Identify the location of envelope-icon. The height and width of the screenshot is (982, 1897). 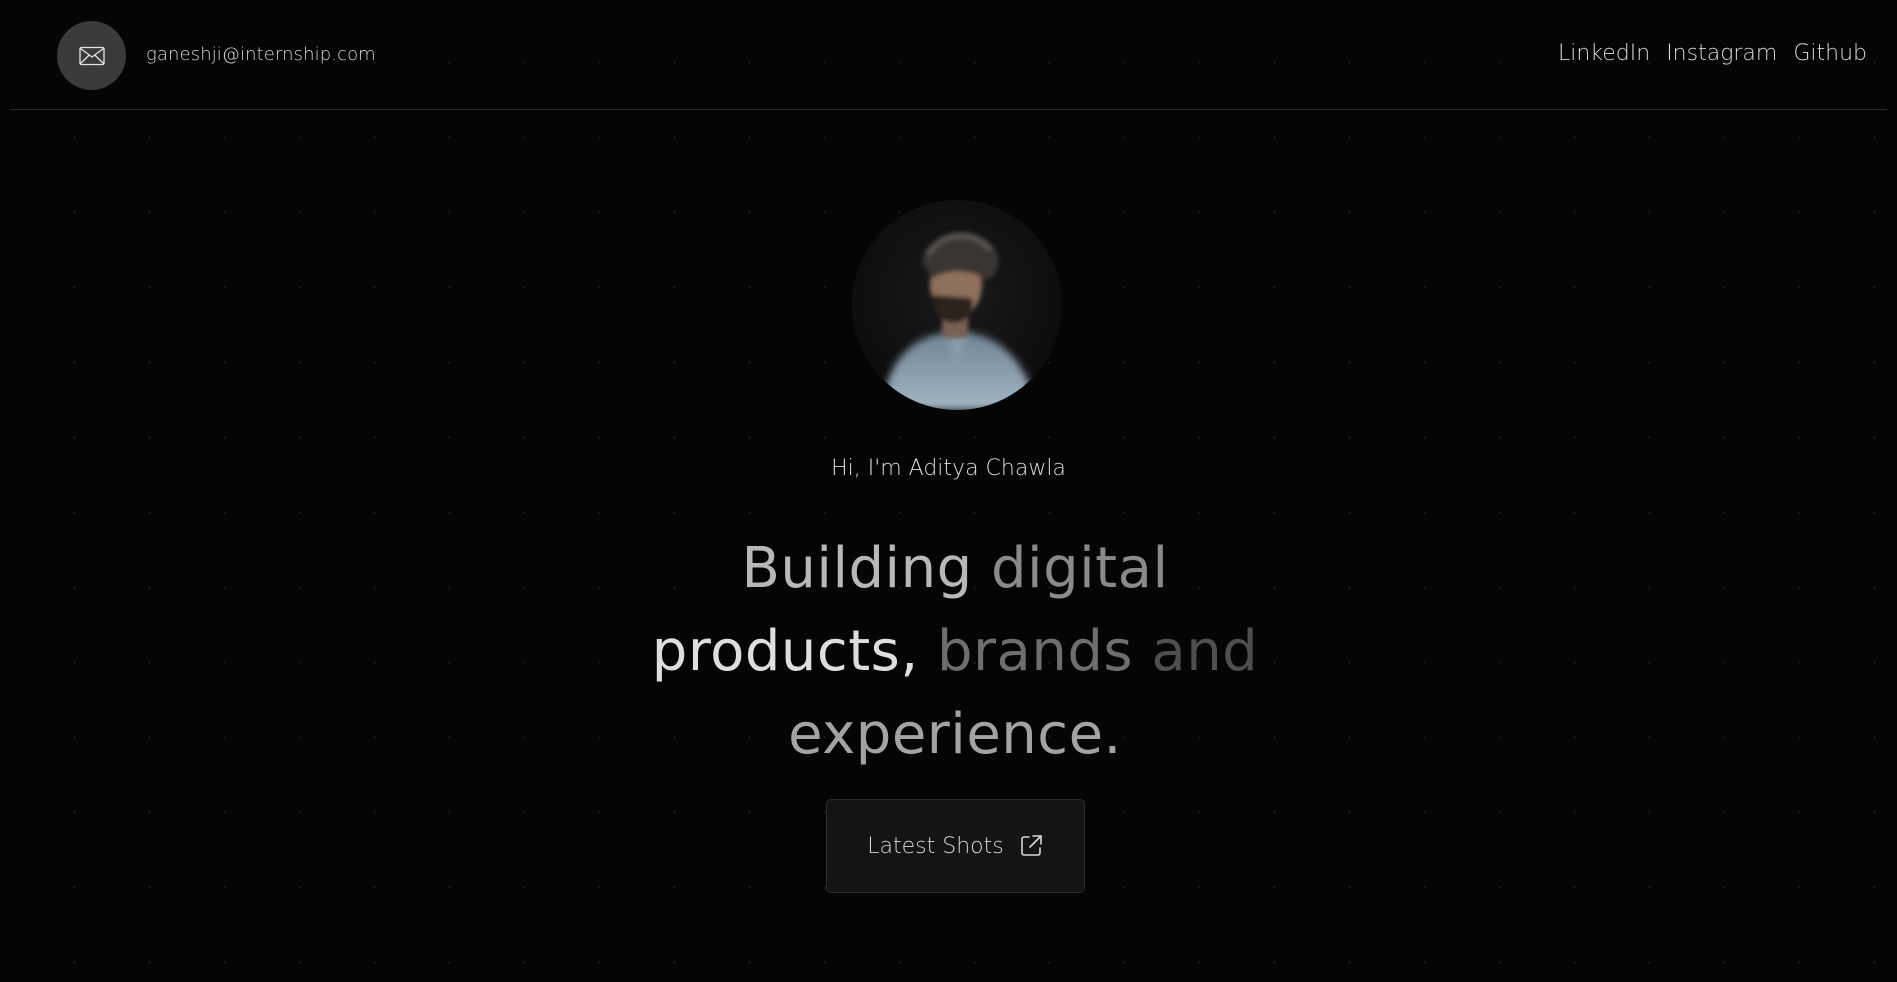
(91, 56).